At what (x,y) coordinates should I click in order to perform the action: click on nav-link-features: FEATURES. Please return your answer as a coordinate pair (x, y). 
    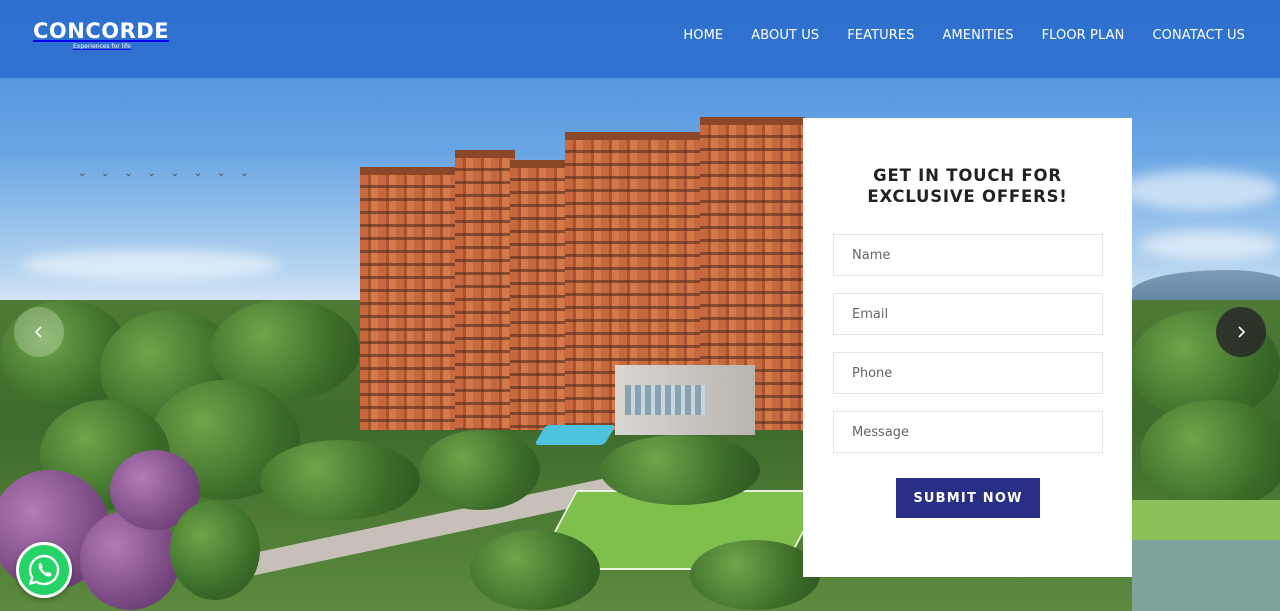
    Looking at the image, I should click on (880, 35).